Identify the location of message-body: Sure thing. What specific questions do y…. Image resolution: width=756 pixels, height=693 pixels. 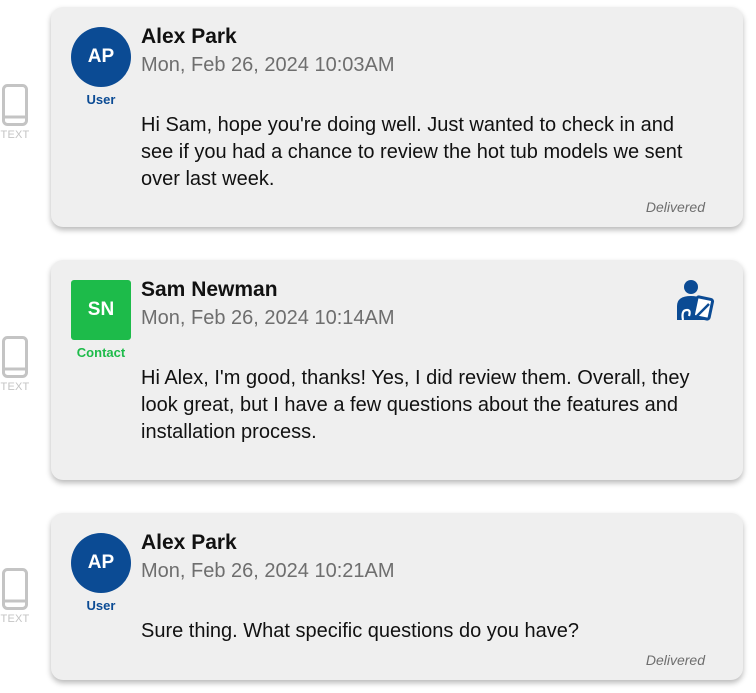
(360, 631).